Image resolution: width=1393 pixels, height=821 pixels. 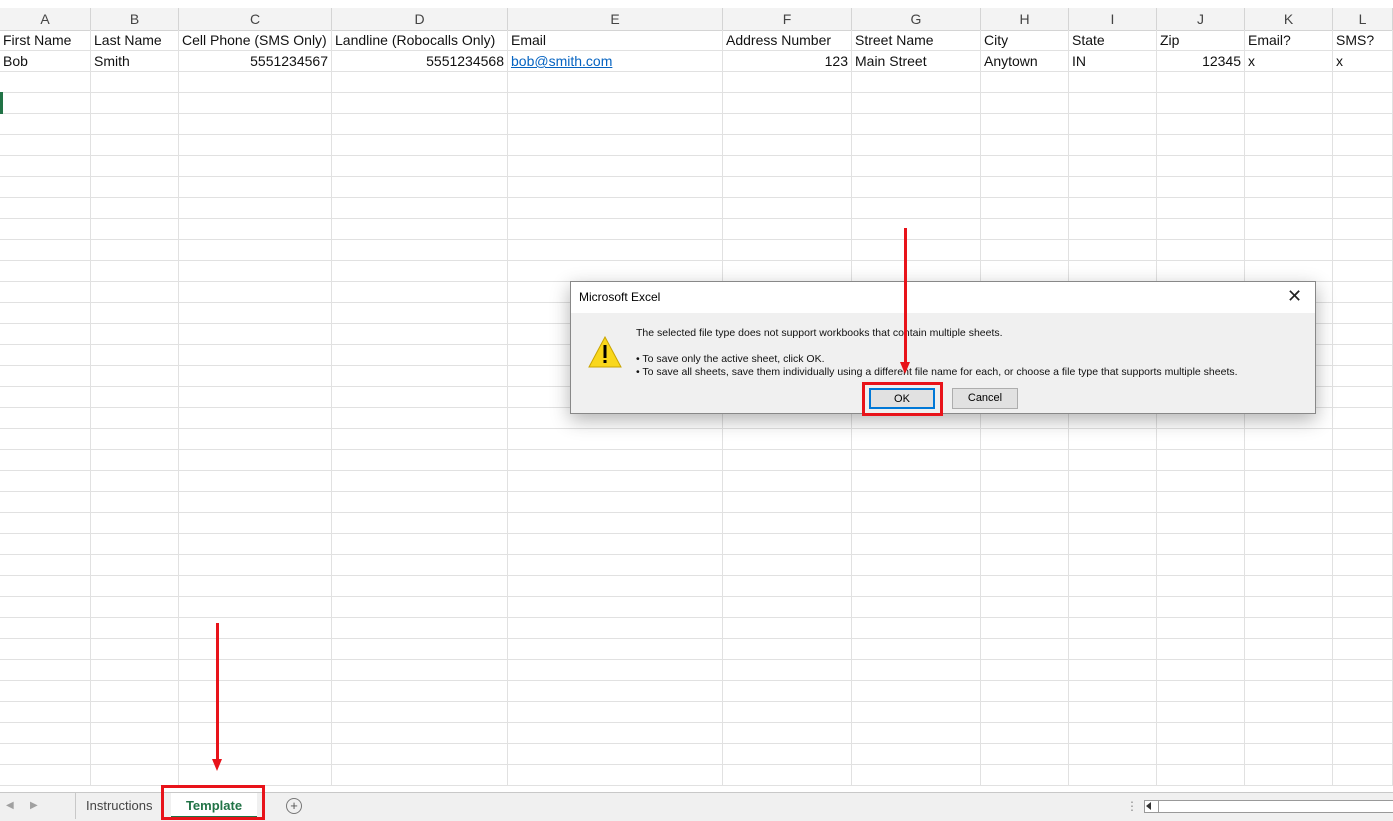 I want to click on column-header-f: F, so click(x=787, y=19).